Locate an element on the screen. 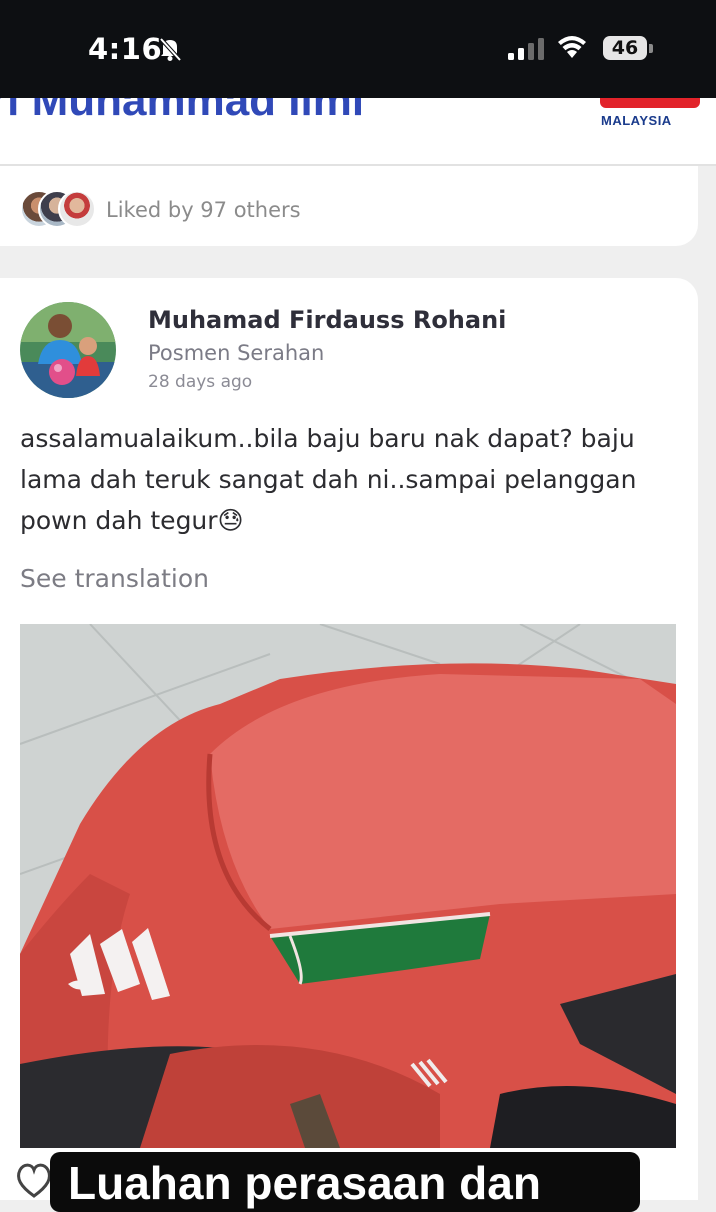  likes-card: Liked by 97 others is located at coordinates (349, 206).